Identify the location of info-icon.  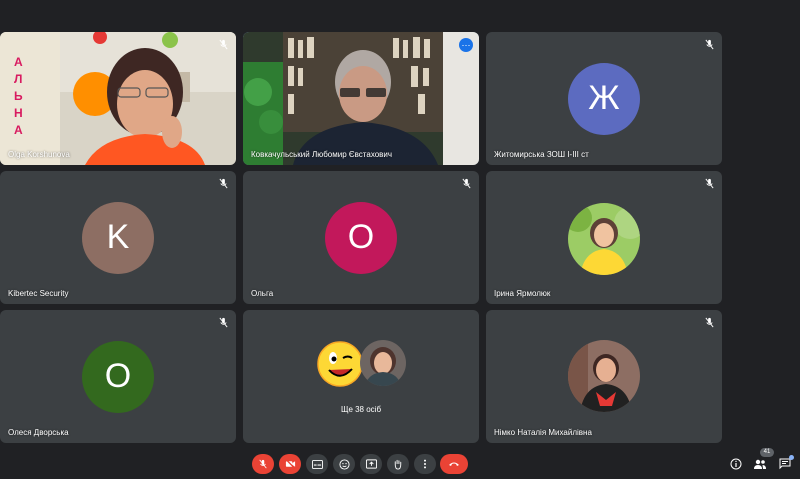
(736, 464).